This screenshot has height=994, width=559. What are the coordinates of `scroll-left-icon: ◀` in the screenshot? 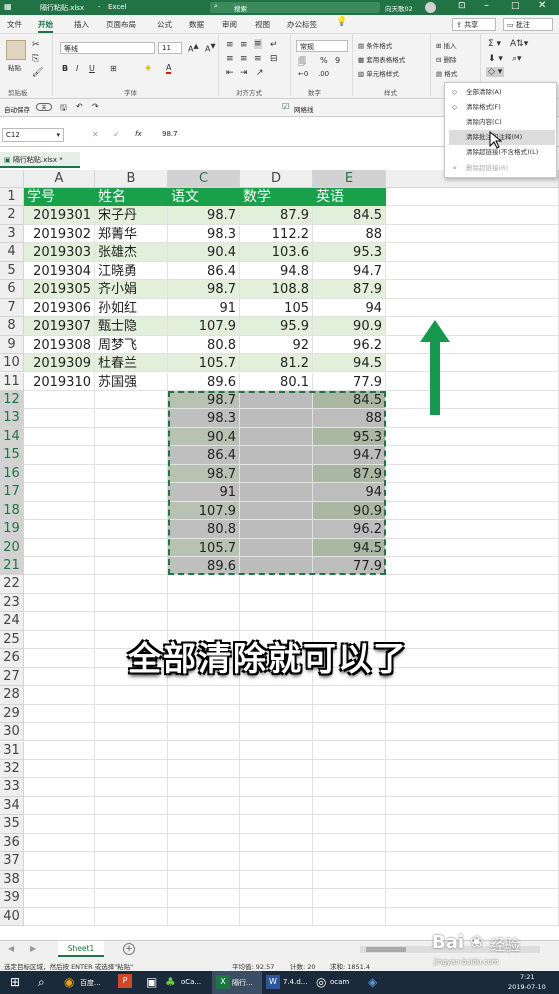 It's located at (11, 948).